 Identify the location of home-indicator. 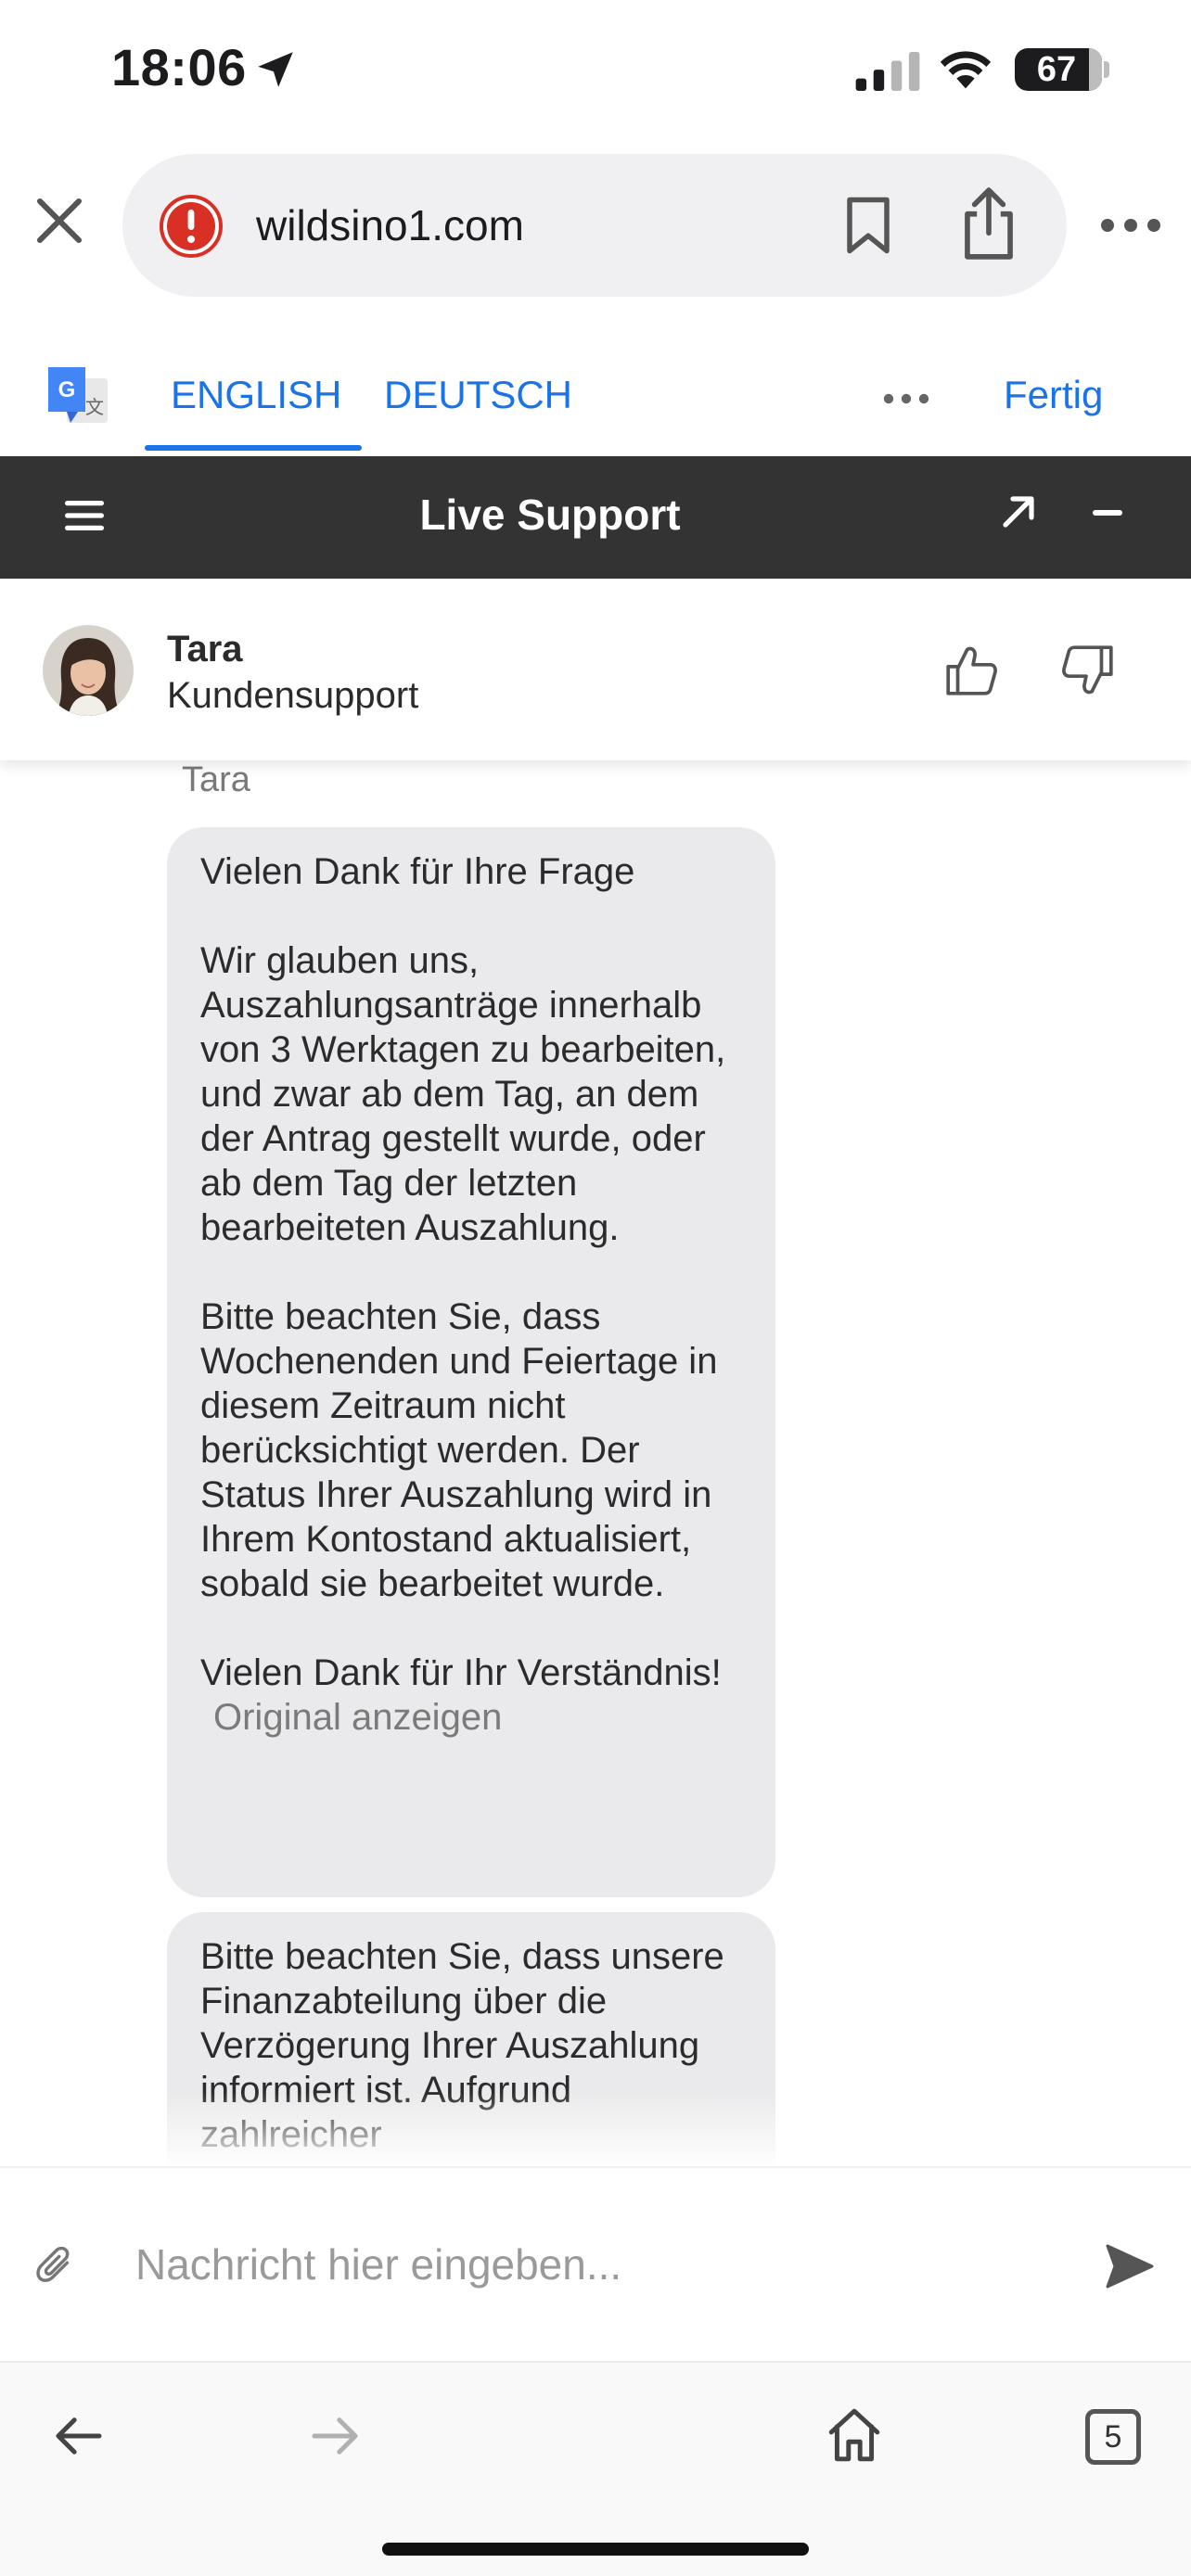
(595, 2549).